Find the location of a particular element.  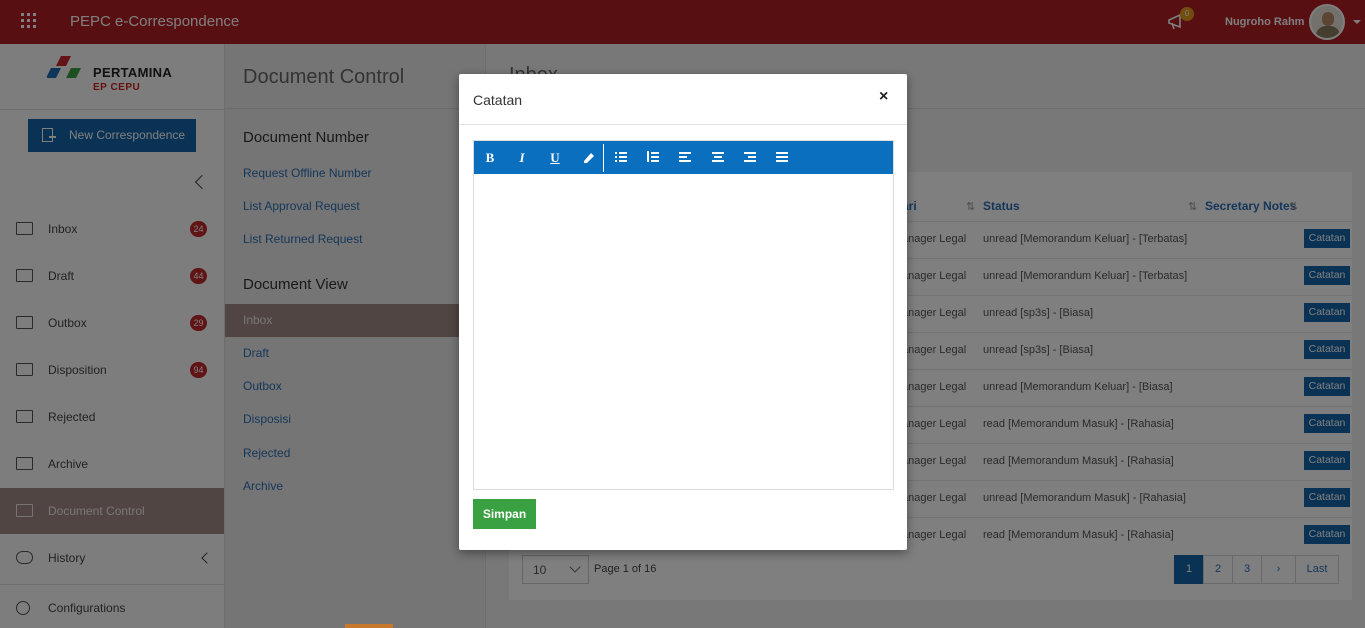

underline-button: U is located at coordinates (555, 157).